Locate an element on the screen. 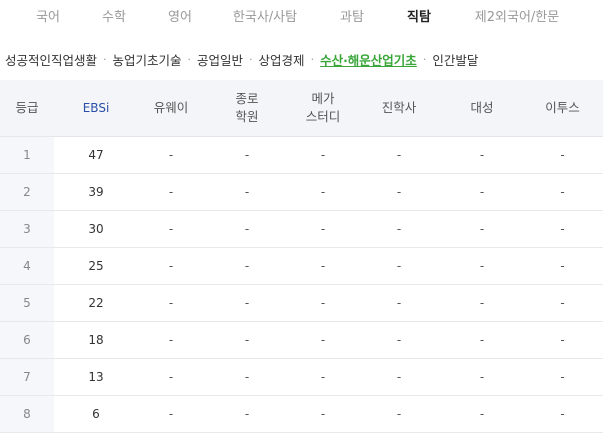  table-row: 7 13- - - - - - is located at coordinates (301, 377).